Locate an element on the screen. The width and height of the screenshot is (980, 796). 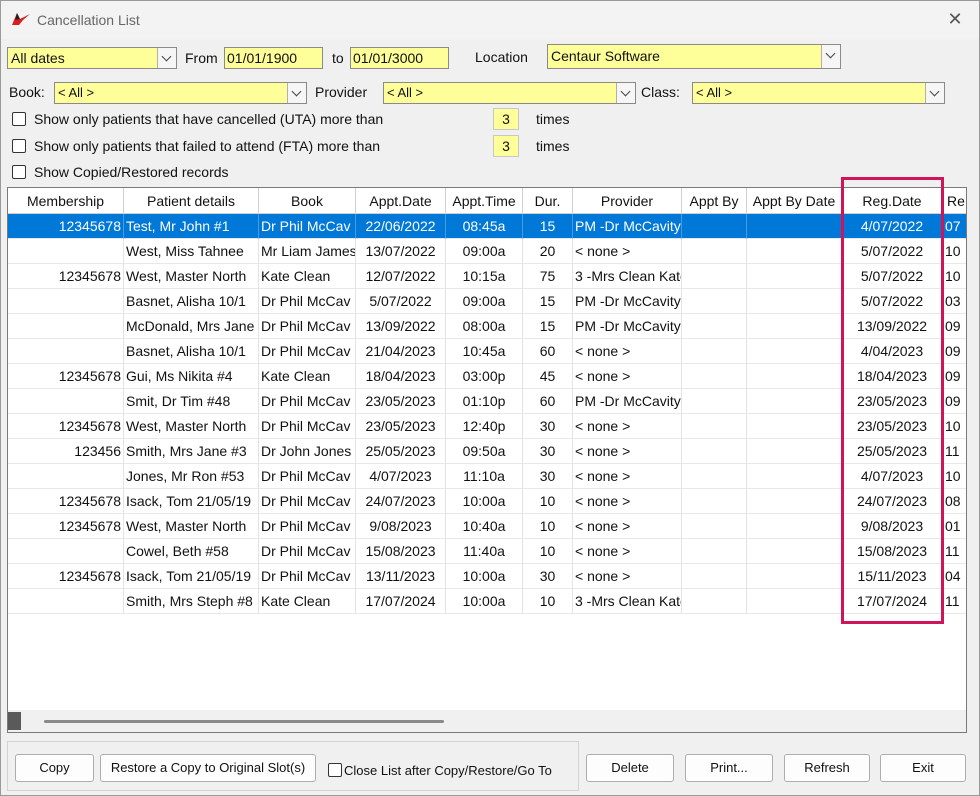
cell-re: 11 is located at coordinates (954, 451).